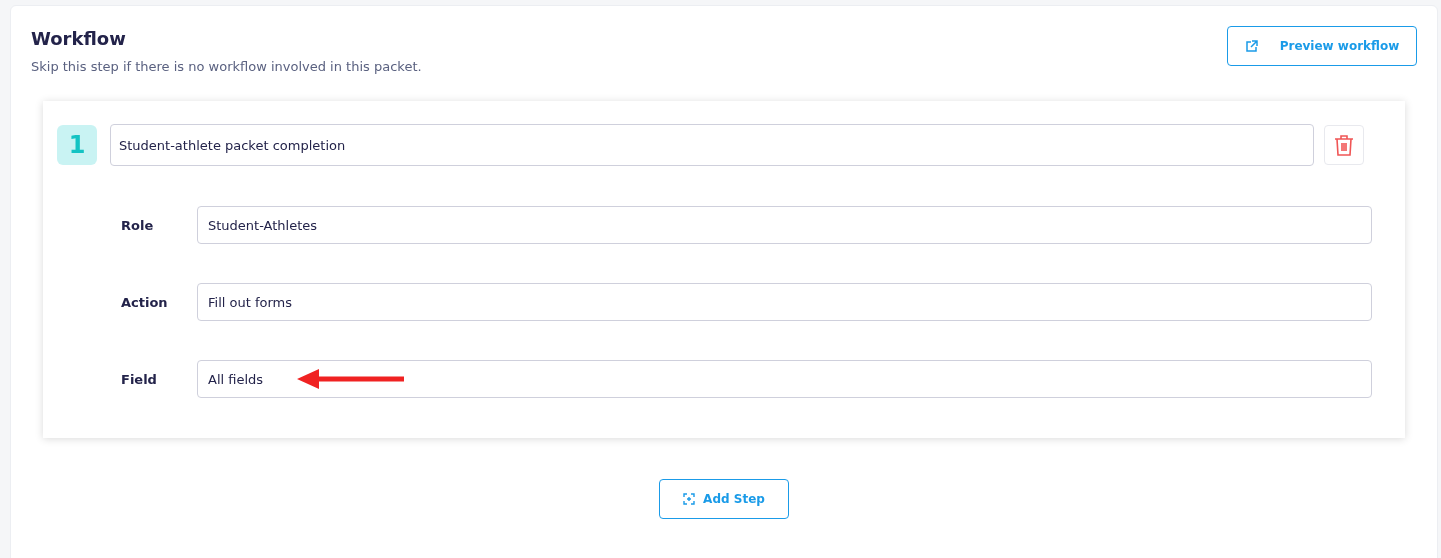 The height and width of the screenshot is (558, 1441). I want to click on external-link-icon, so click(1251, 46).